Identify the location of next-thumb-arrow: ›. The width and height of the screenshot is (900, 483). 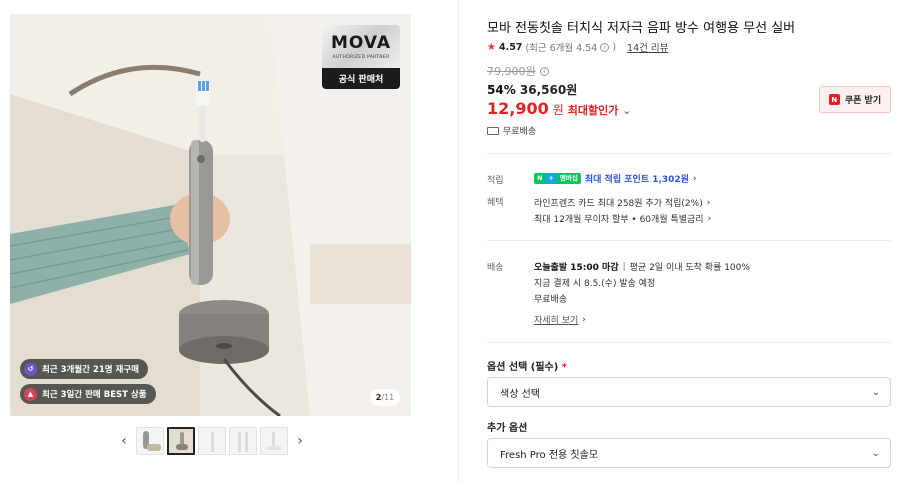
(300, 441).